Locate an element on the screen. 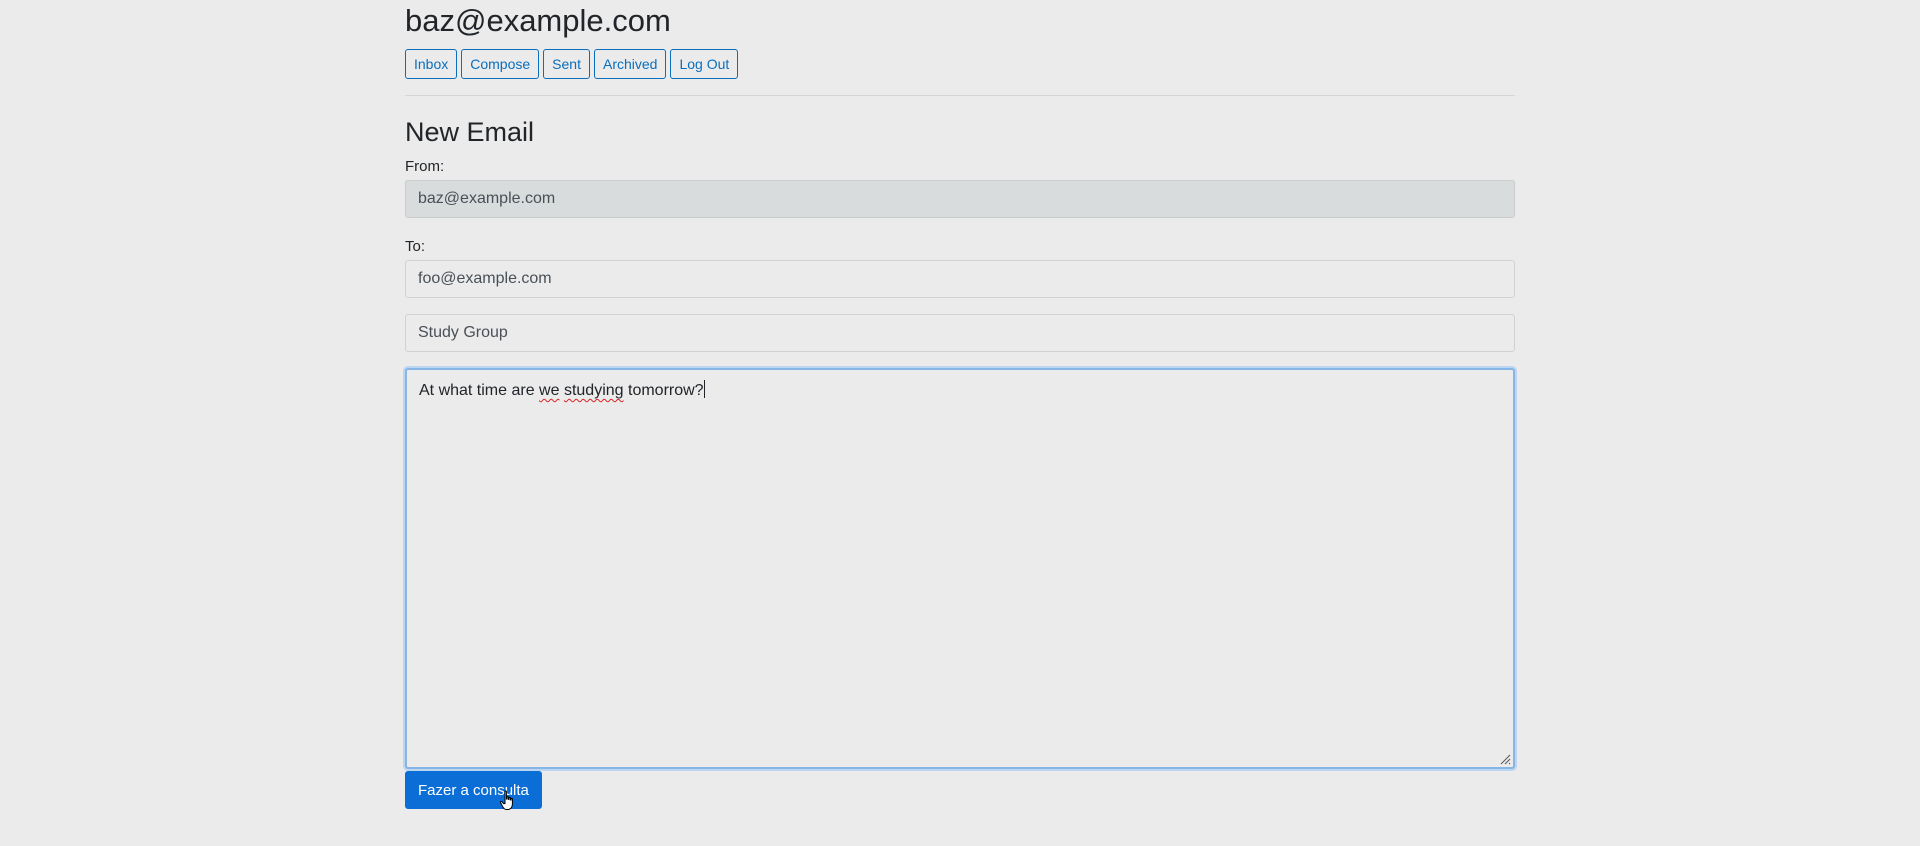  inbox-button: Inbox is located at coordinates (431, 64).